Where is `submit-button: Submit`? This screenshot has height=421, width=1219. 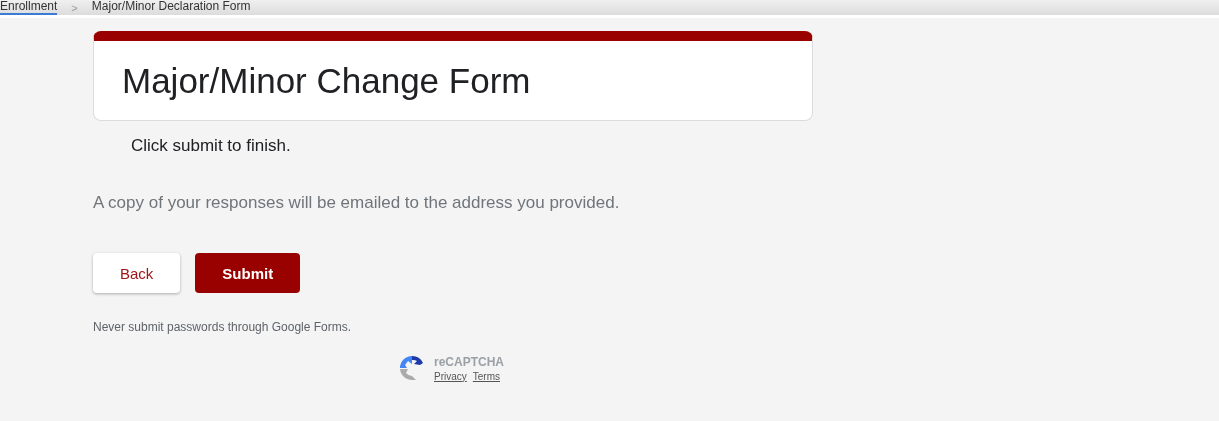
submit-button: Submit is located at coordinates (248, 273).